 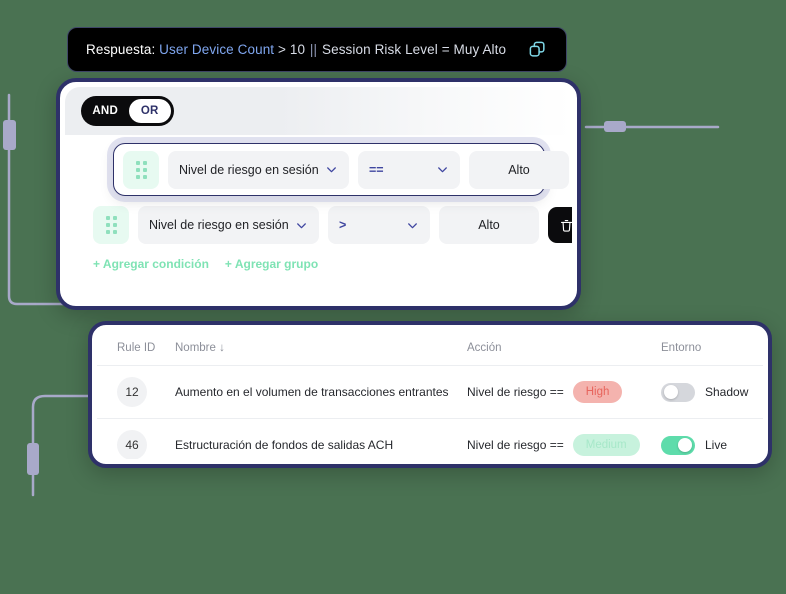 I want to click on status-badge: Medium, so click(x=606, y=445).